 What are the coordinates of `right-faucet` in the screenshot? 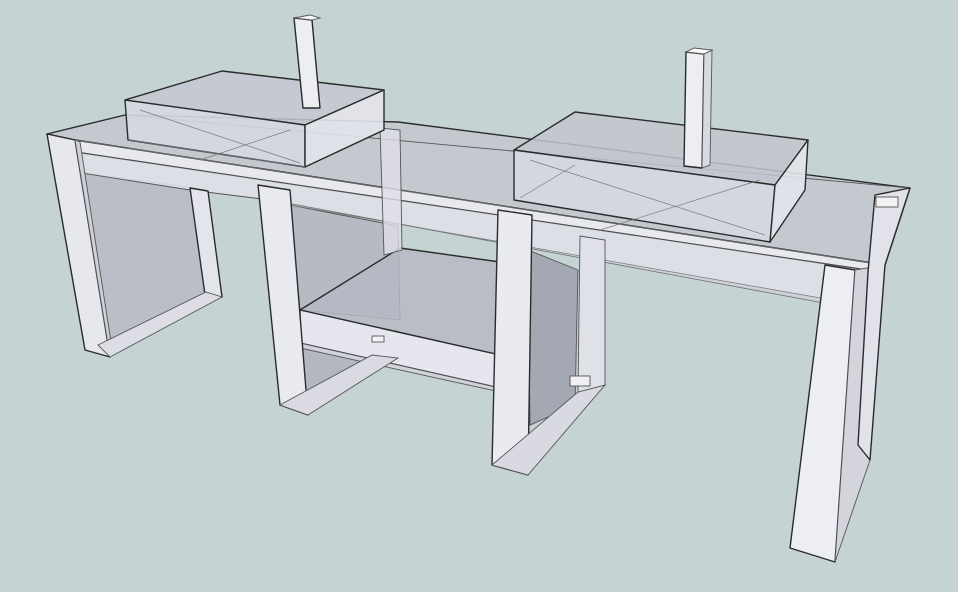 It's located at (698, 108).